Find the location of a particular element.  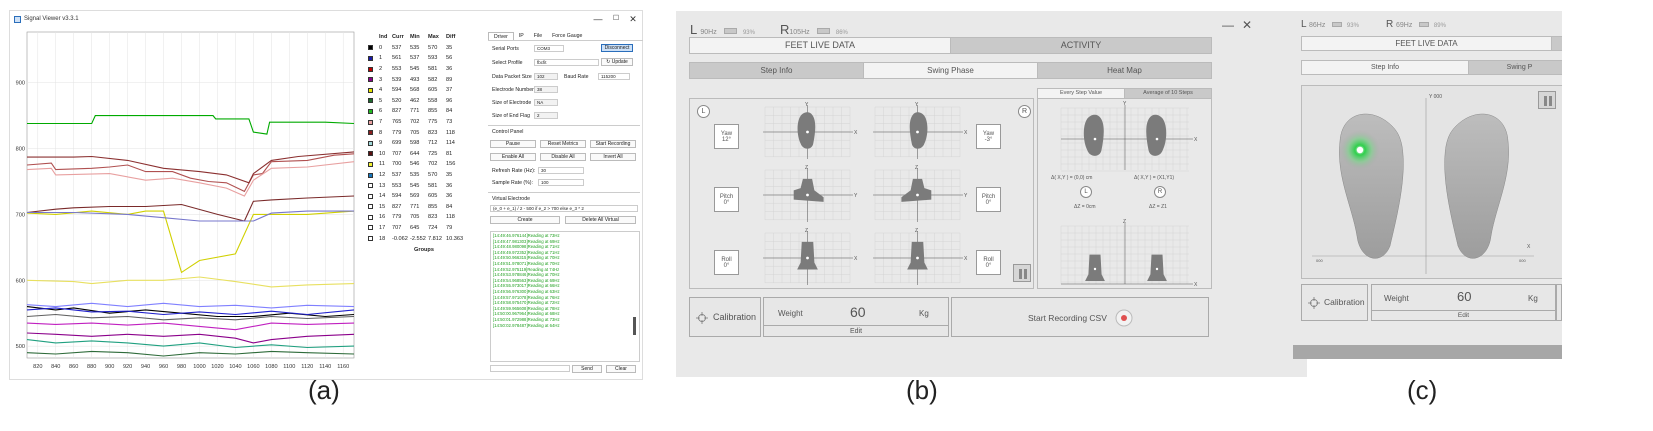

profile-select: fbcfit is located at coordinates (566, 62).